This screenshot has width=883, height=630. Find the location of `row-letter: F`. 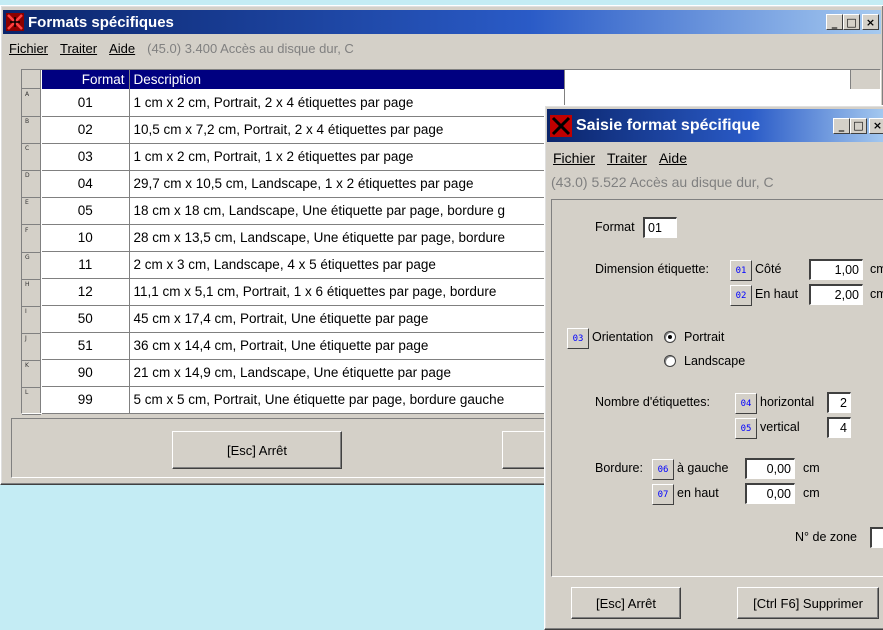

row-letter: F is located at coordinates (31, 239).